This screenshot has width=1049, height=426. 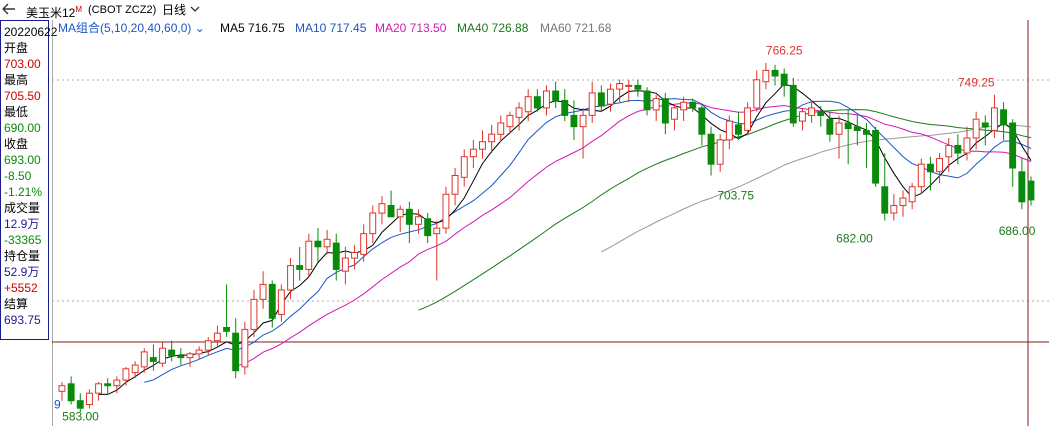 I want to click on instrument-name: 美玉米12M, so click(x=54, y=12).